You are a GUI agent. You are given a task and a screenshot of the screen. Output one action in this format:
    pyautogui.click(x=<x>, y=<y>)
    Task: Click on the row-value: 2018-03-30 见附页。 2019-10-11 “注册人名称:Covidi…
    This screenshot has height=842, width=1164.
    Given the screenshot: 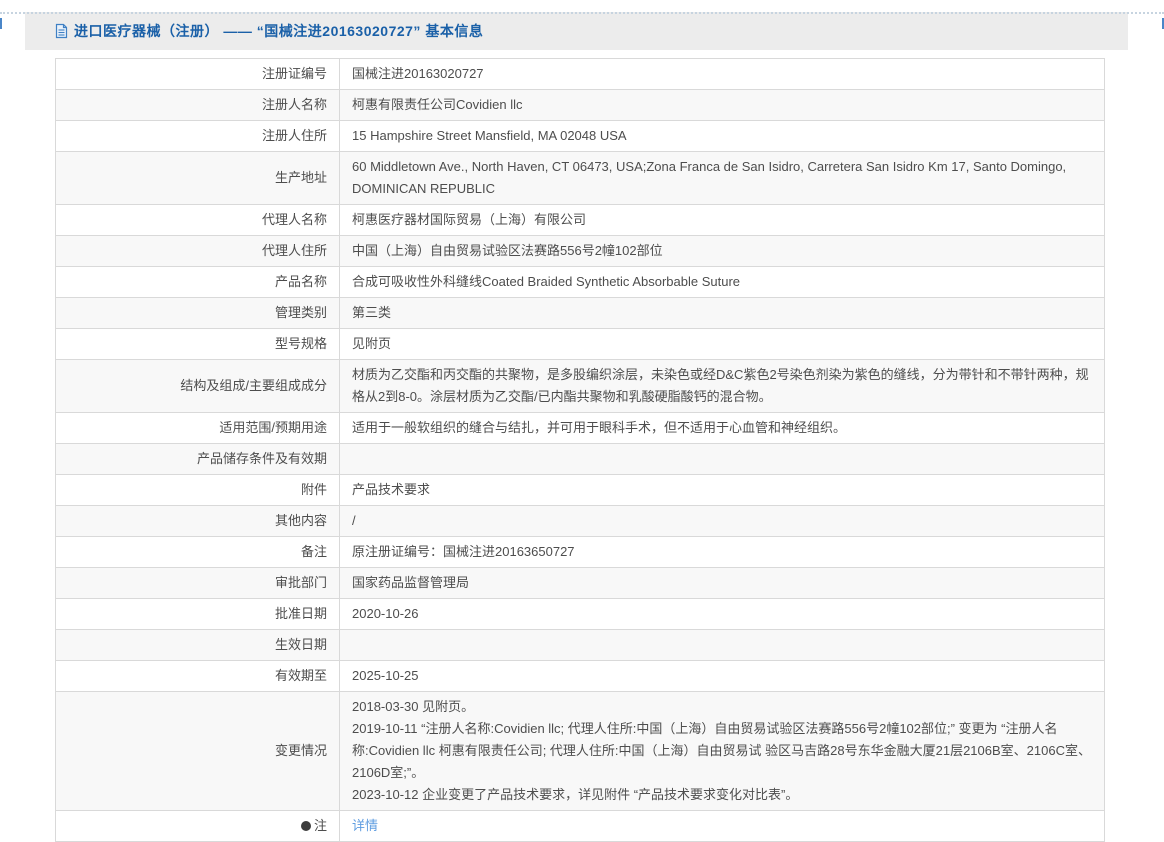 What is the action you would take?
    pyautogui.click(x=722, y=751)
    